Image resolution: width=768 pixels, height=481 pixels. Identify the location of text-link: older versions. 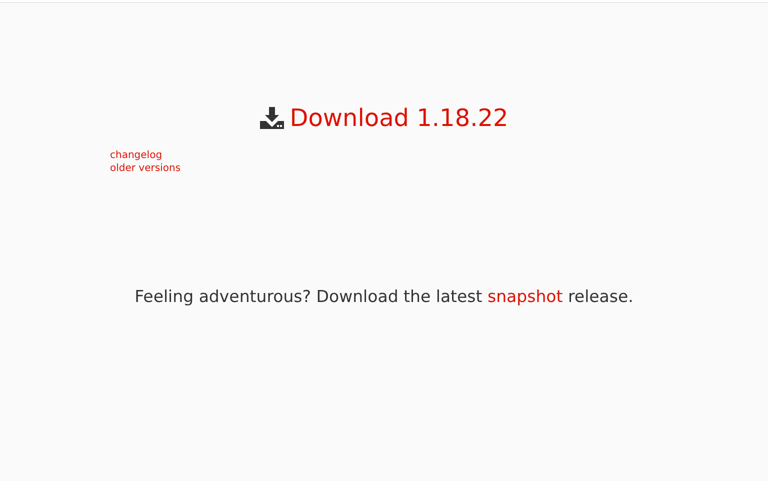
(145, 168).